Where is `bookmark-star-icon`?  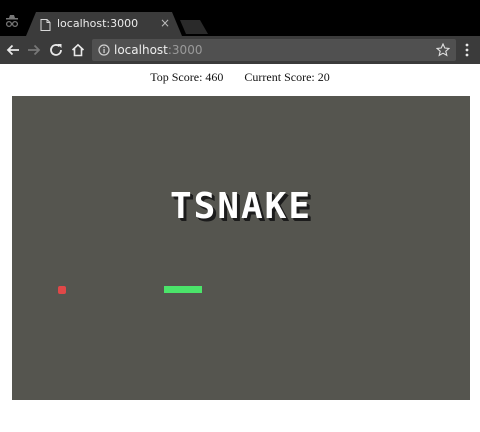
bookmark-star-icon is located at coordinates (443, 50).